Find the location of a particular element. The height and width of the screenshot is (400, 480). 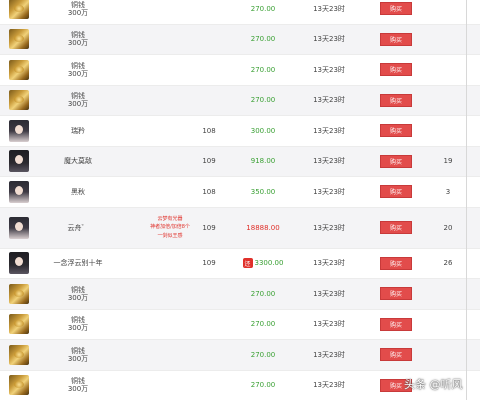

table-row: 瑞矜 108 300.00 13天23时 购买 is located at coordinates (240, 131).